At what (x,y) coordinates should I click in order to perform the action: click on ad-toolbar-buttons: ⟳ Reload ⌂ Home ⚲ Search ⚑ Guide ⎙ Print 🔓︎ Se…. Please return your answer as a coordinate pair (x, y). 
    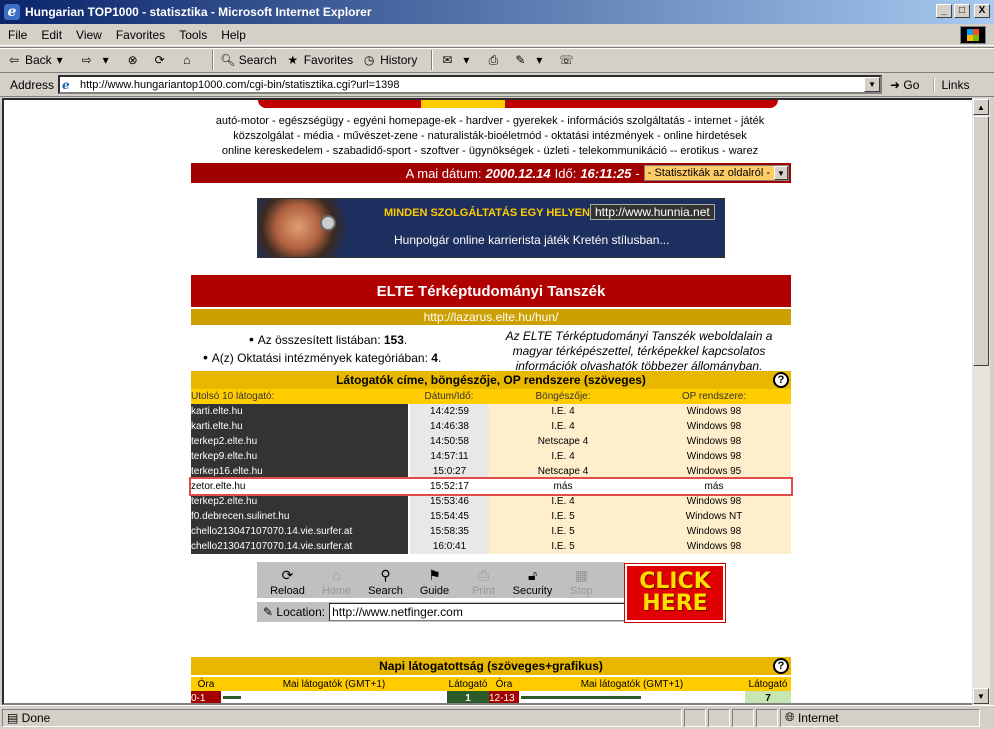
    Looking at the image, I should click on (441, 580).